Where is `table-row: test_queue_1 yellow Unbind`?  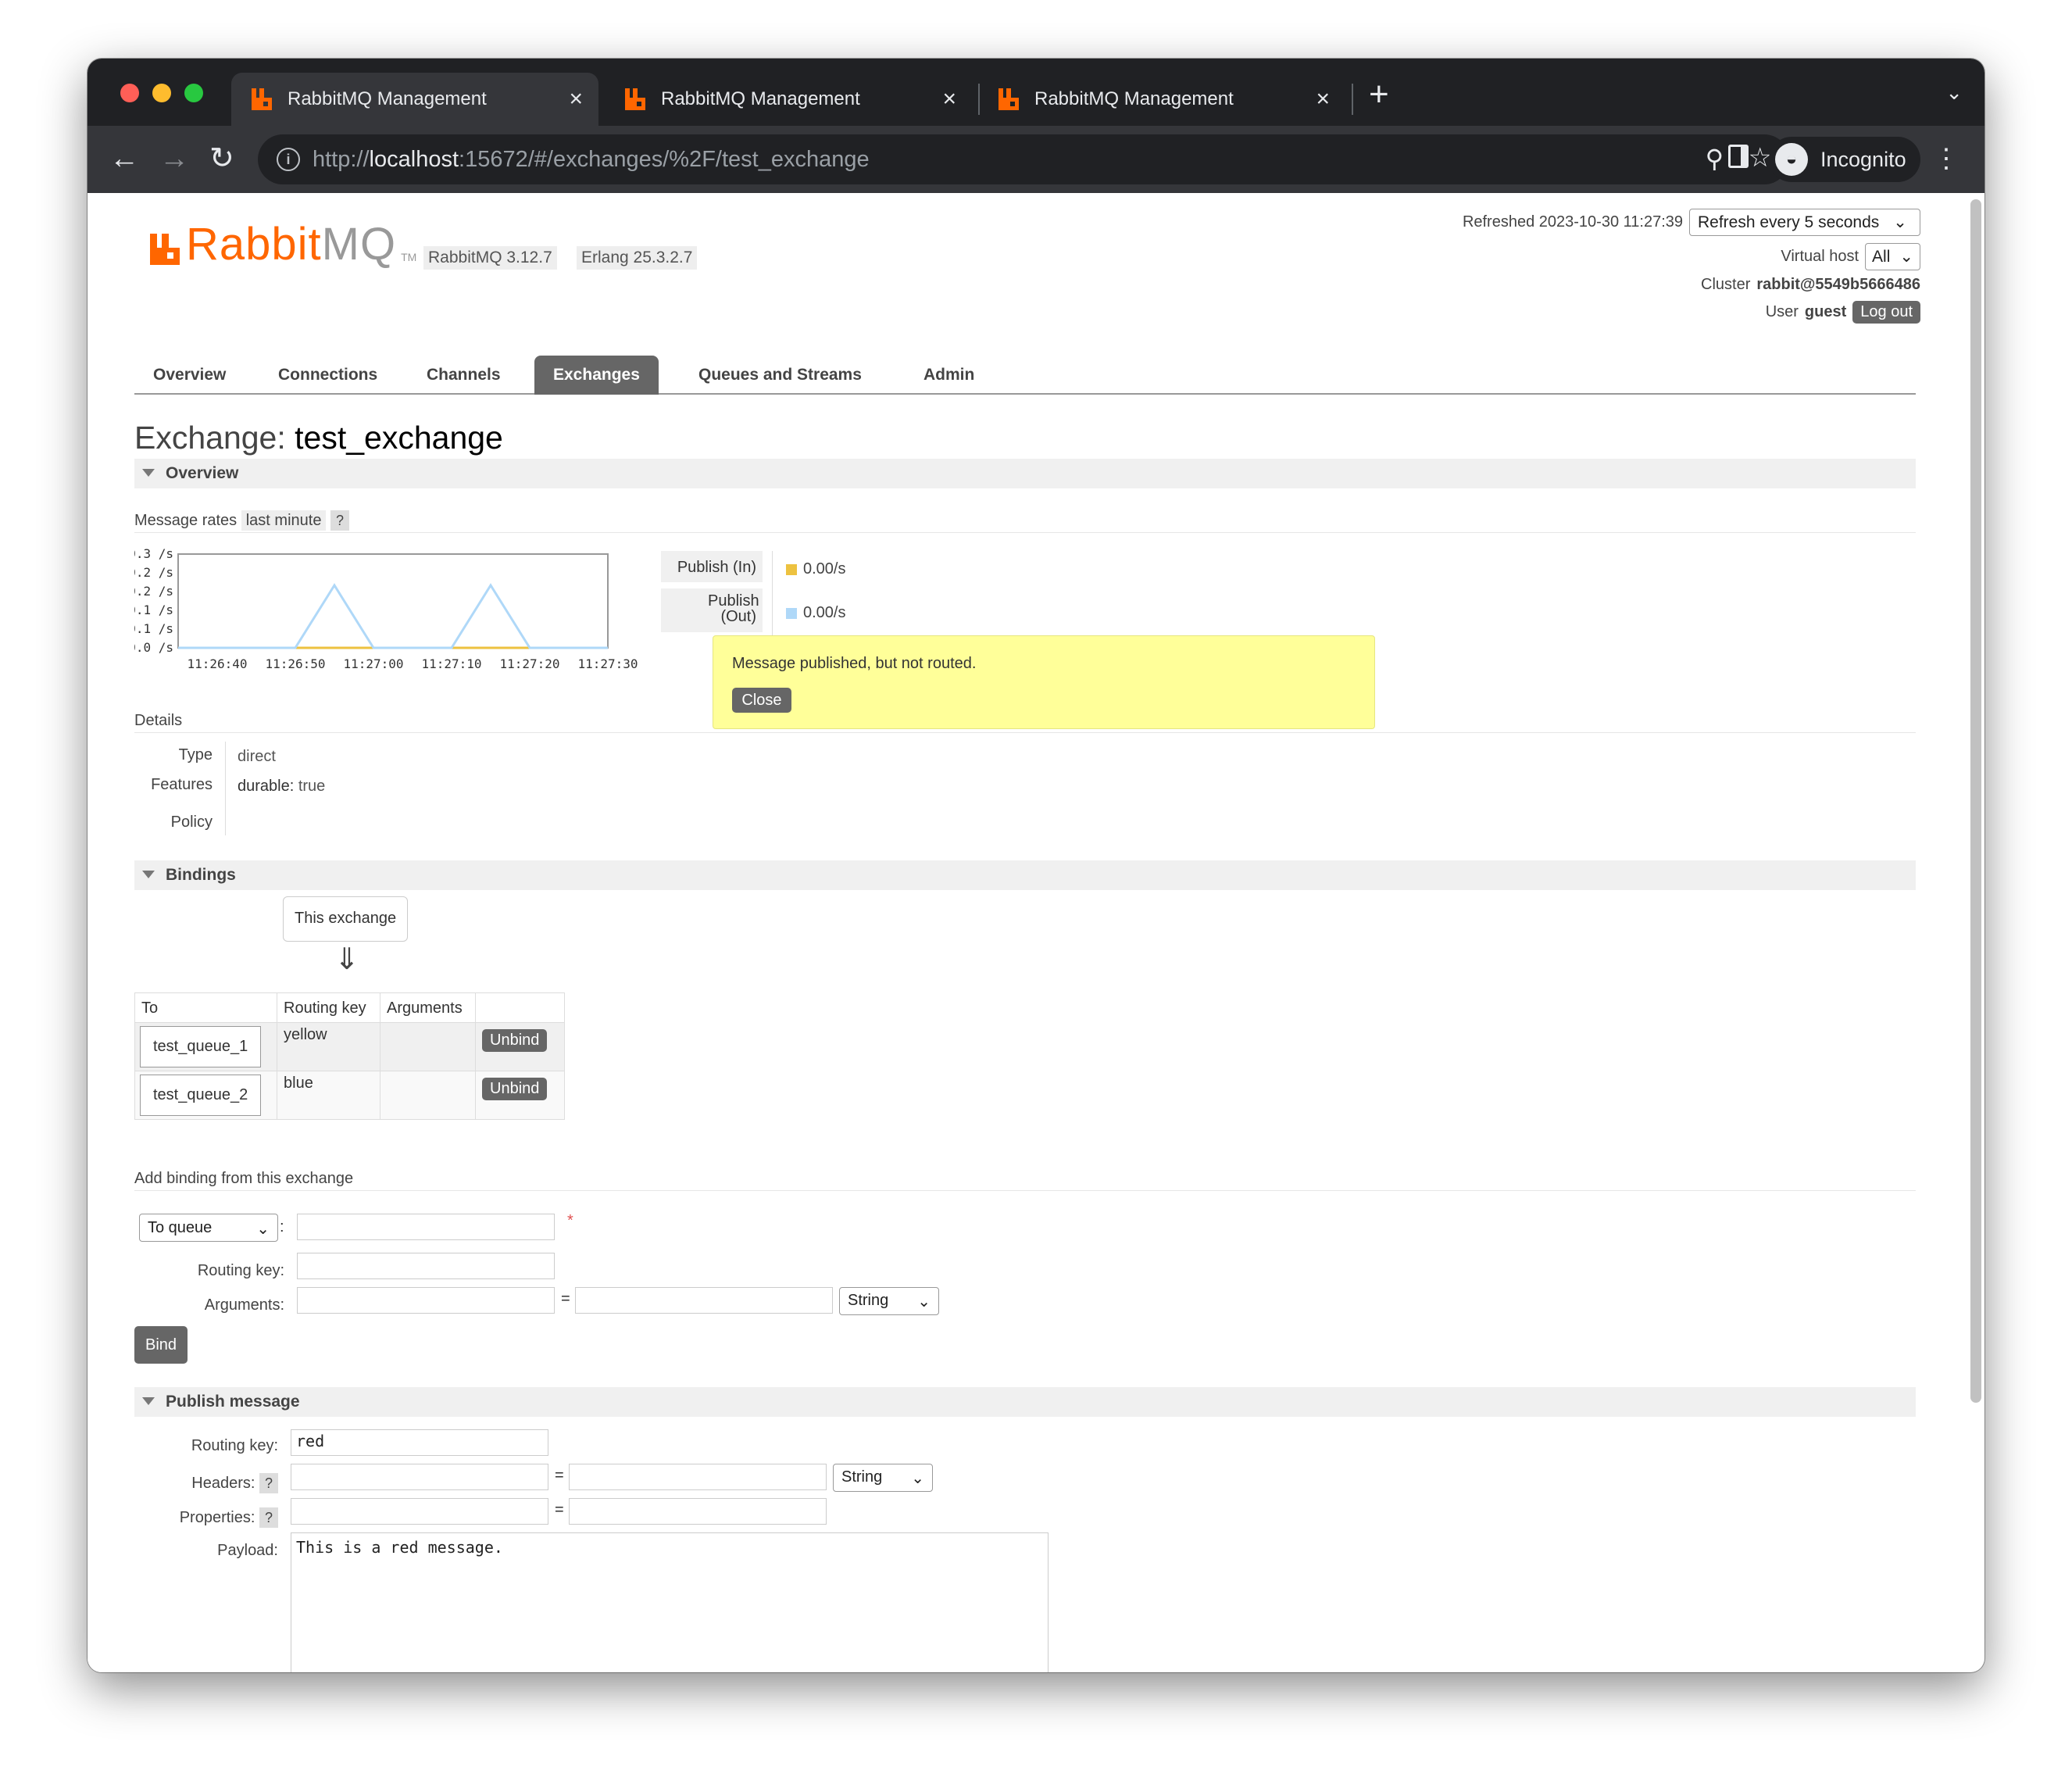 table-row: test_queue_1 yellow Unbind is located at coordinates (349, 1046).